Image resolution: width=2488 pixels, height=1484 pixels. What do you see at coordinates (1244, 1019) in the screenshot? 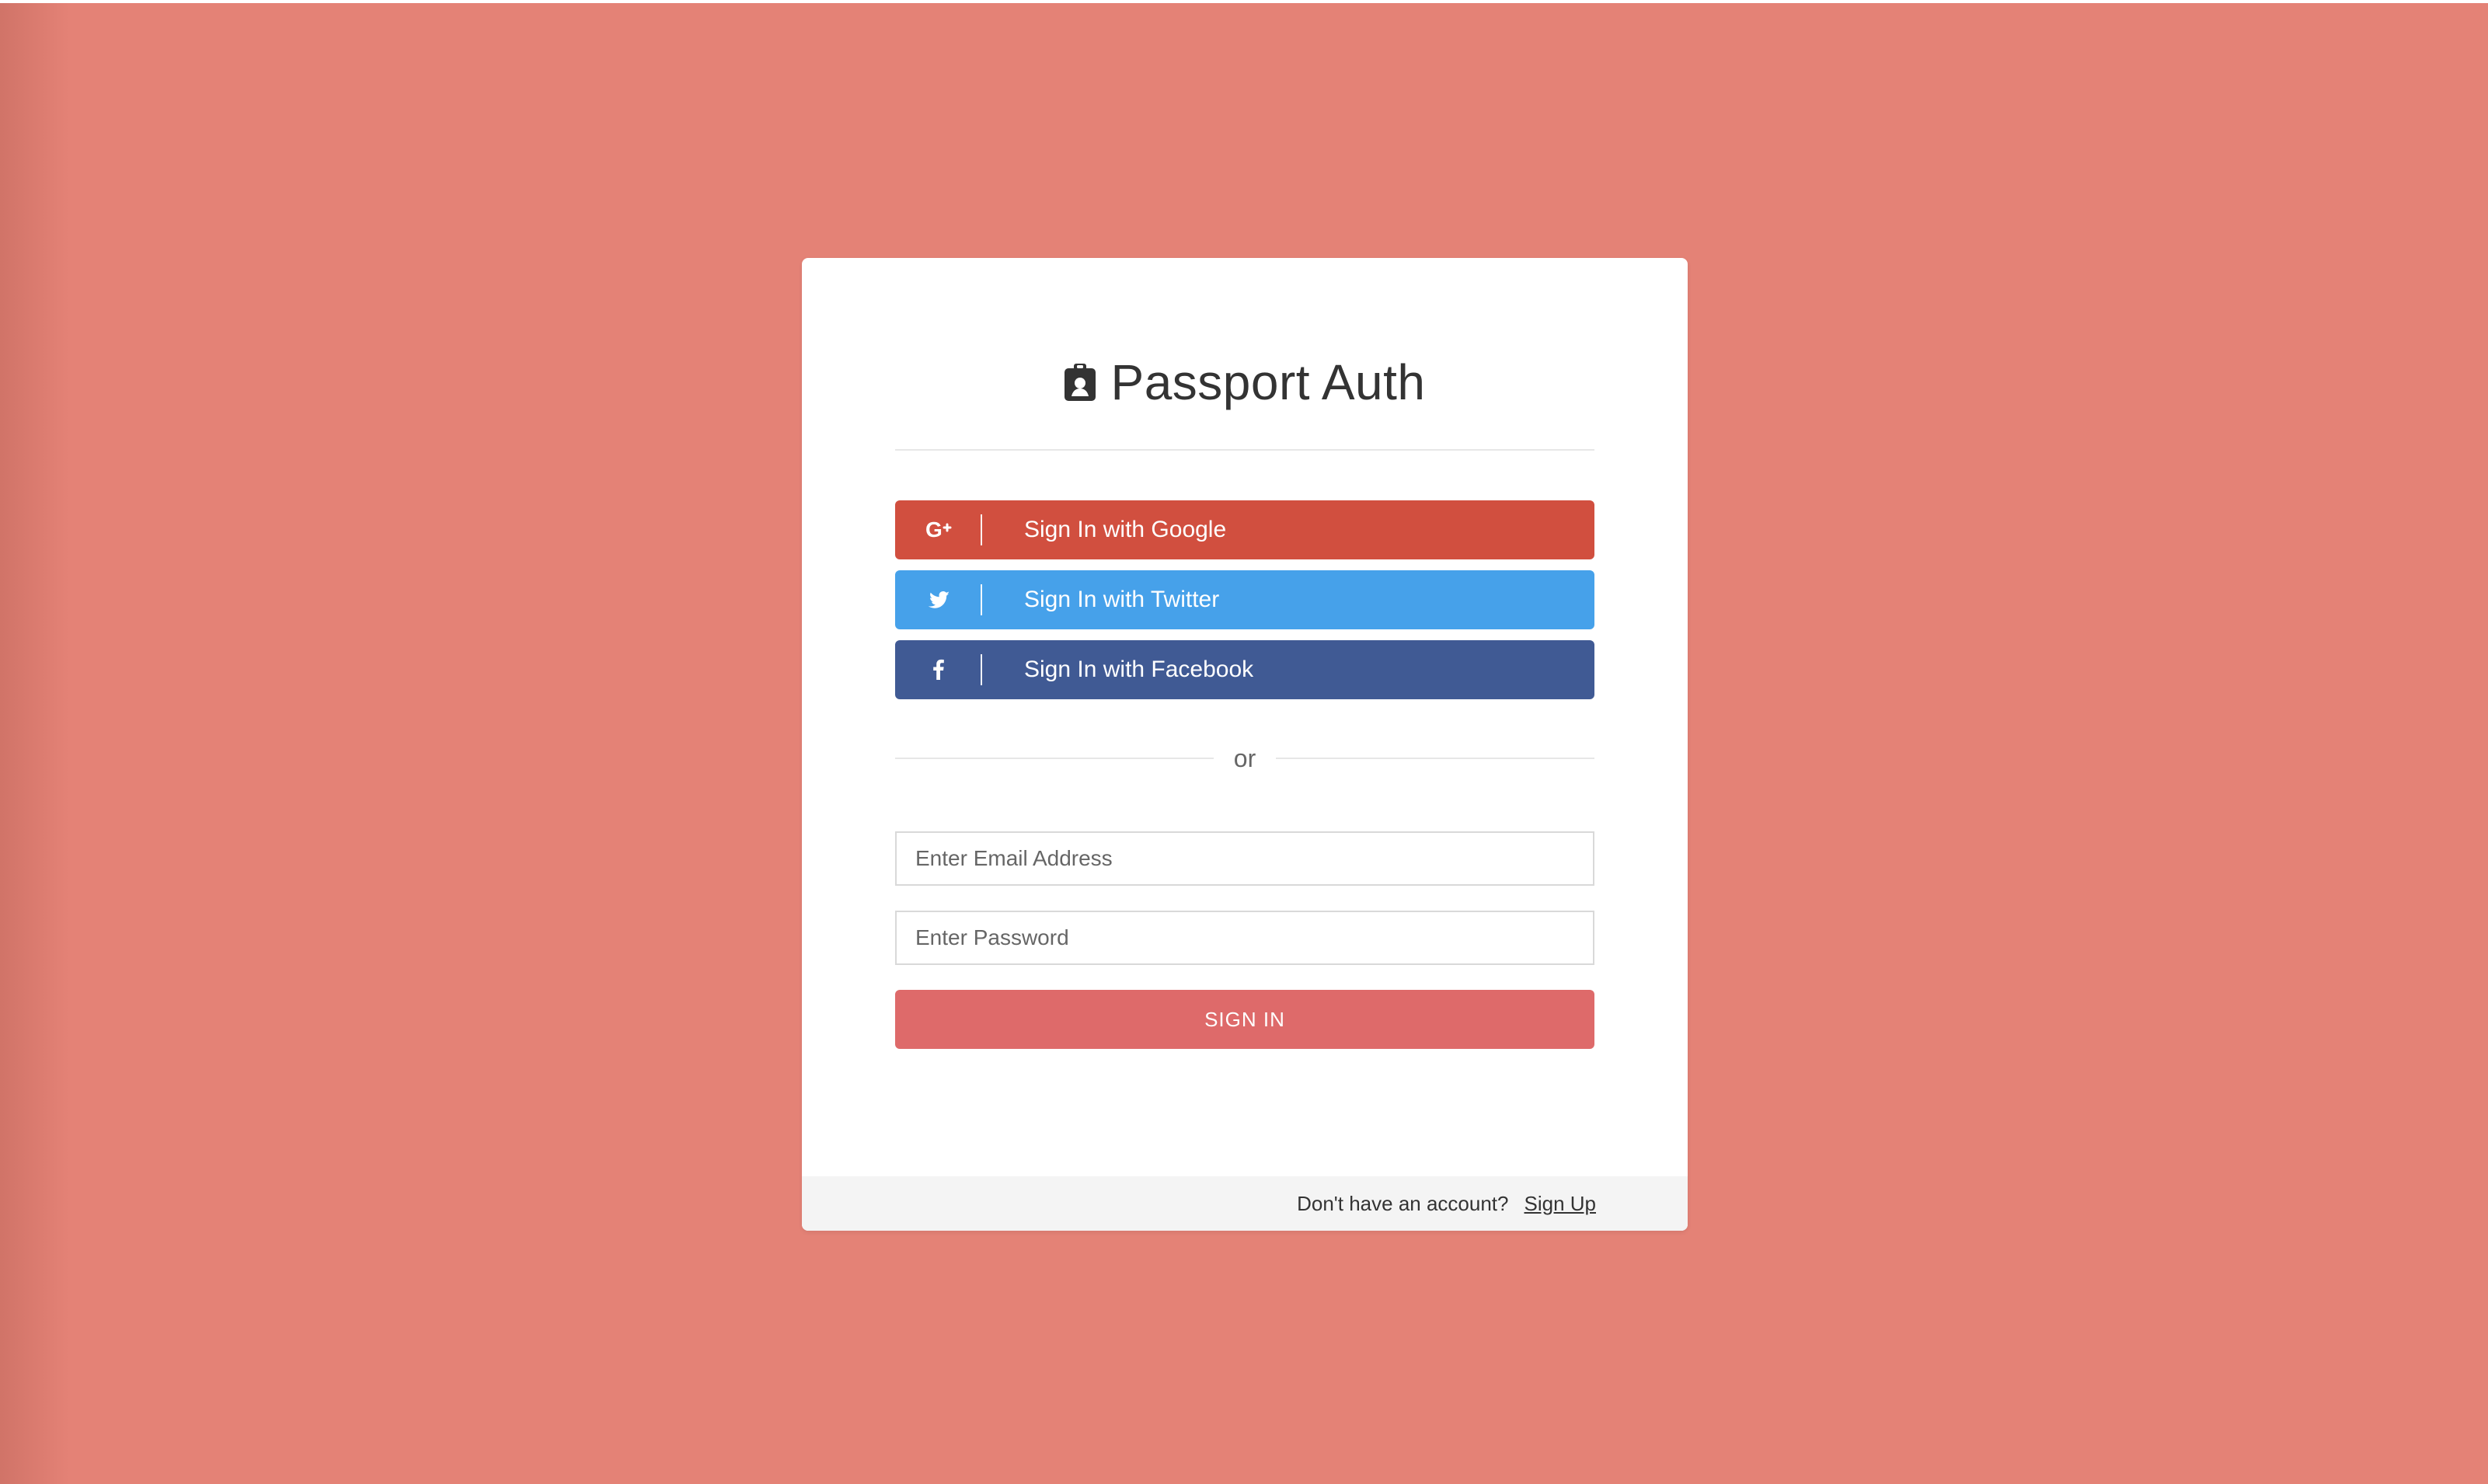
I see `sign-in-button: SIGN IN` at bounding box center [1244, 1019].